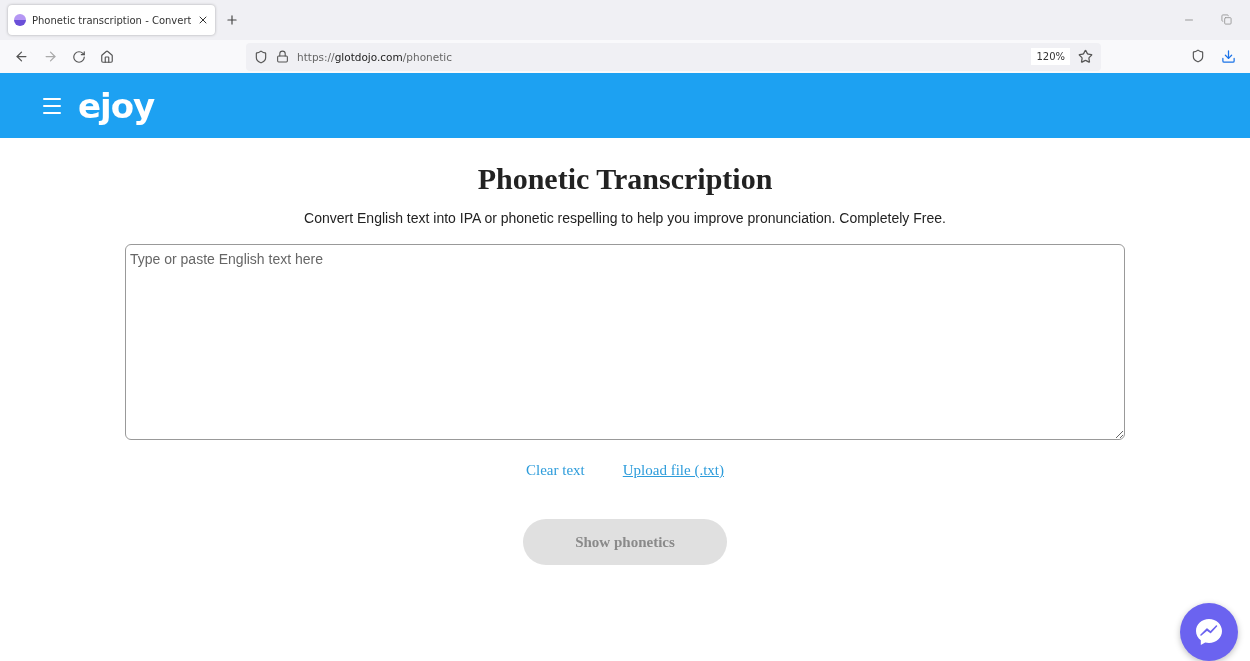 This screenshot has height=661, width=1250. What do you see at coordinates (1050, 56) in the screenshot?
I see `zoom-level: 120%` at bounding box center [1050, 56].